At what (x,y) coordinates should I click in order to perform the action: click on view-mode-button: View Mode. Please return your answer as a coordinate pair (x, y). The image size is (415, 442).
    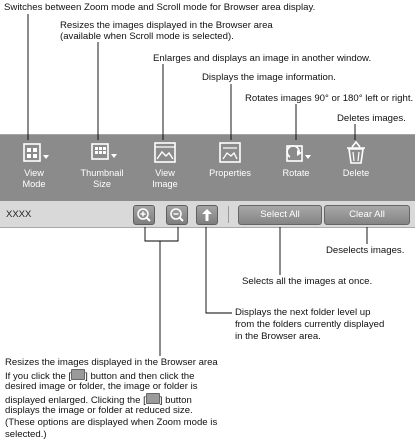
    Looking at the image, I should click on (34, 169).